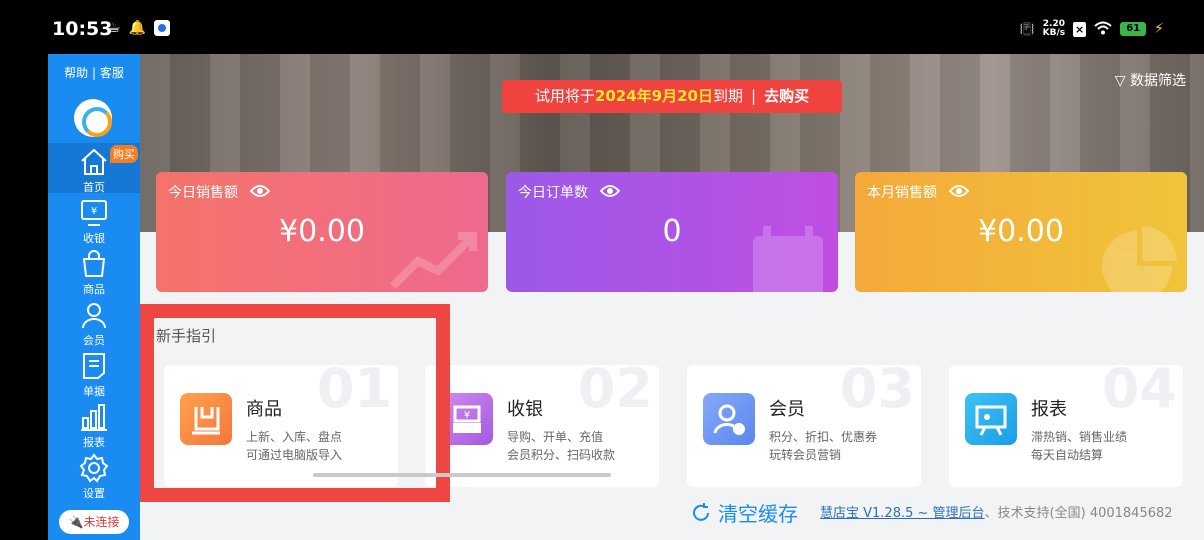 The image size is (1204, 540). Describe the element at coordinates (729, 419) in the screenshot. I see `member-icon` at that location.